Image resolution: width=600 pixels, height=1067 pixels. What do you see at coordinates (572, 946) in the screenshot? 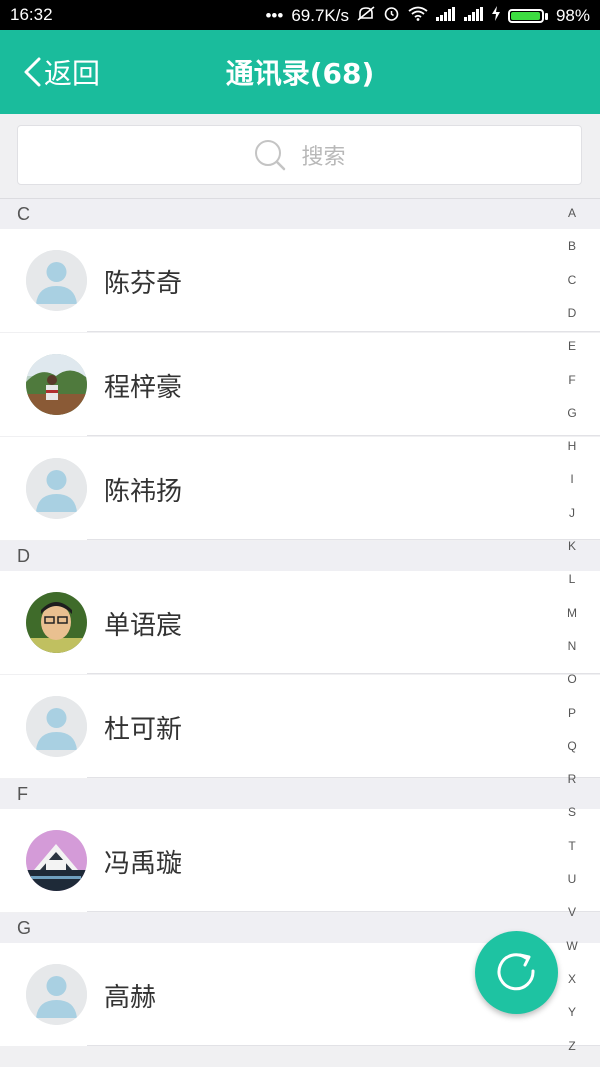
I see `index-letter: W` at bounding box center [572, 946].